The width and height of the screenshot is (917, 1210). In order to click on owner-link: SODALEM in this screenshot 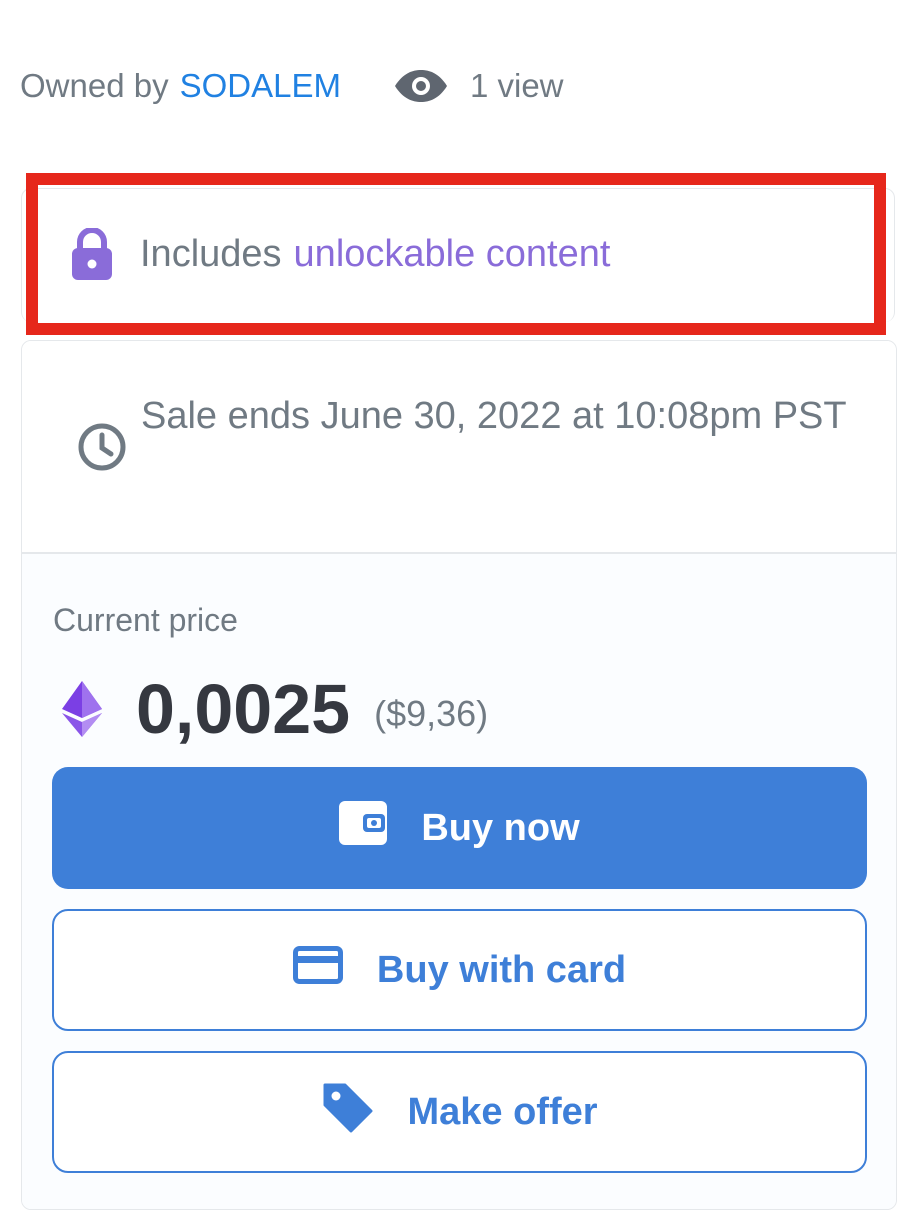, I will do `click(260, 86)`.